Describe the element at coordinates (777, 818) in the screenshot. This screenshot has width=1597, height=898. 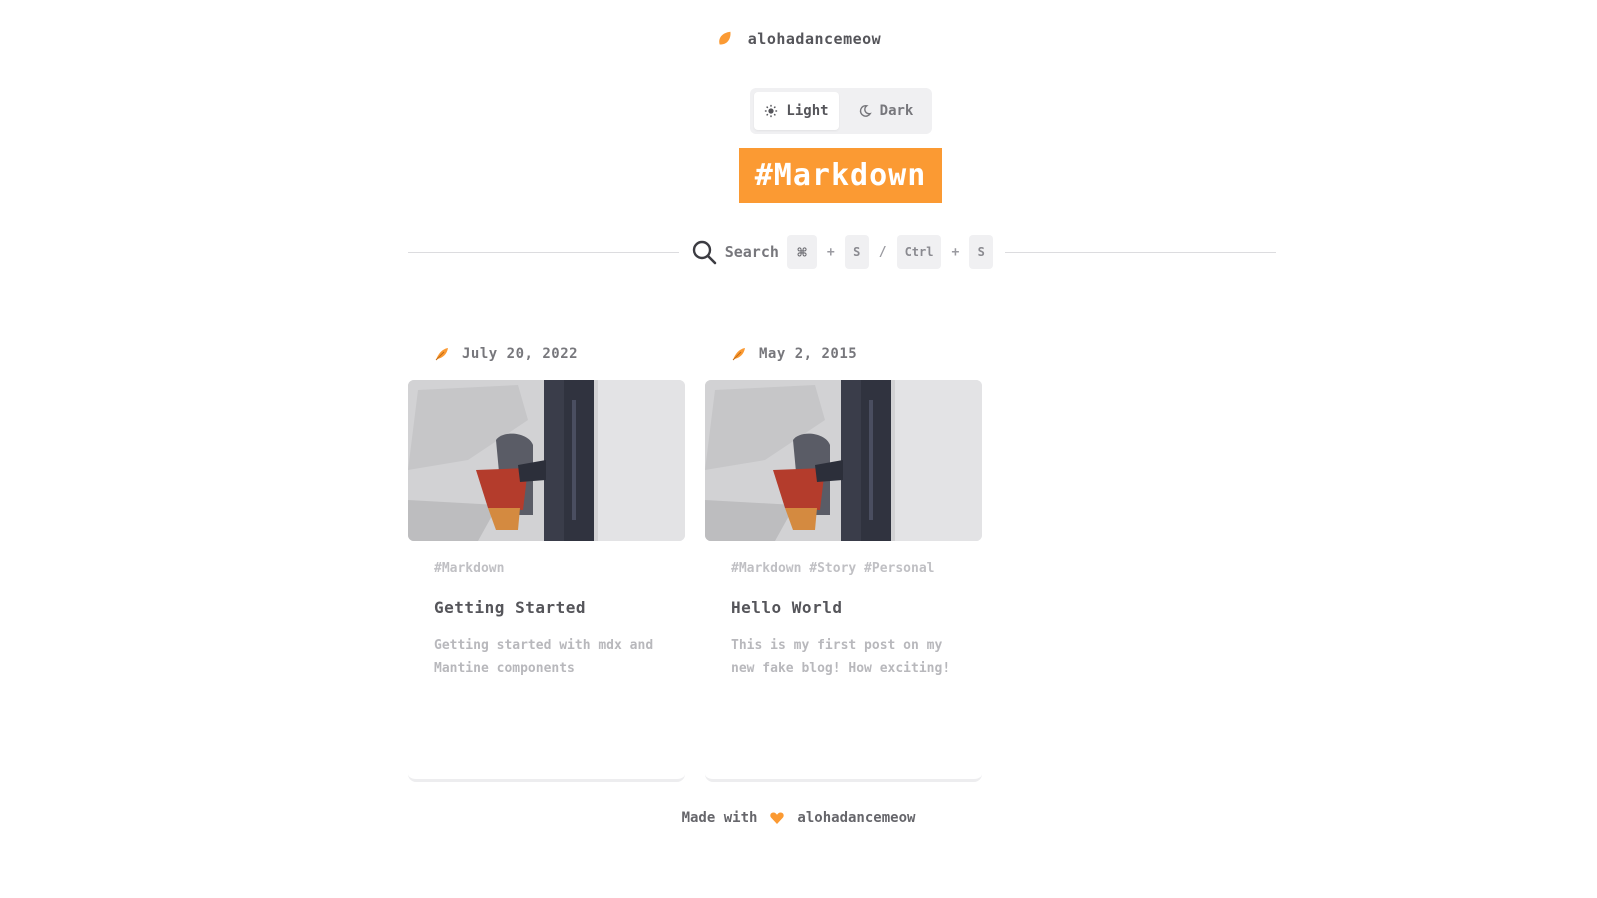
I see `heart-icon` at that location.